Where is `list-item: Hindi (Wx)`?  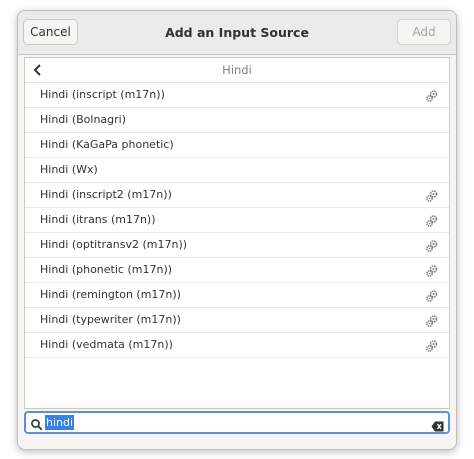 list-item: Hindi (Wx) is located at coordinates (237, 170).